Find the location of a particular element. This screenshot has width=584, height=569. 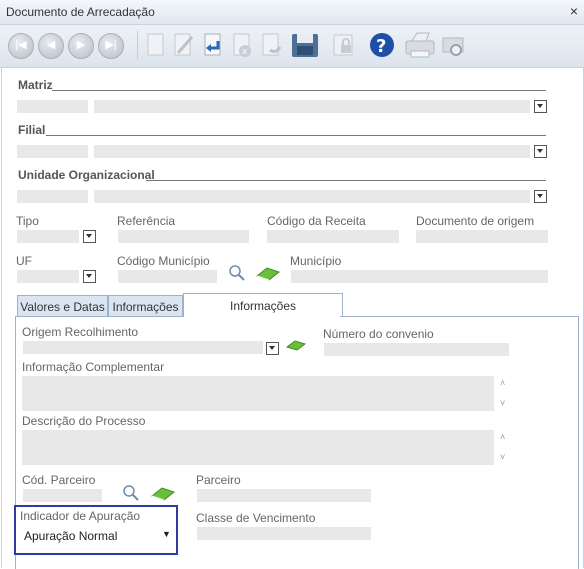

unidade-dropdown-button is located at coordinates (540, 196).